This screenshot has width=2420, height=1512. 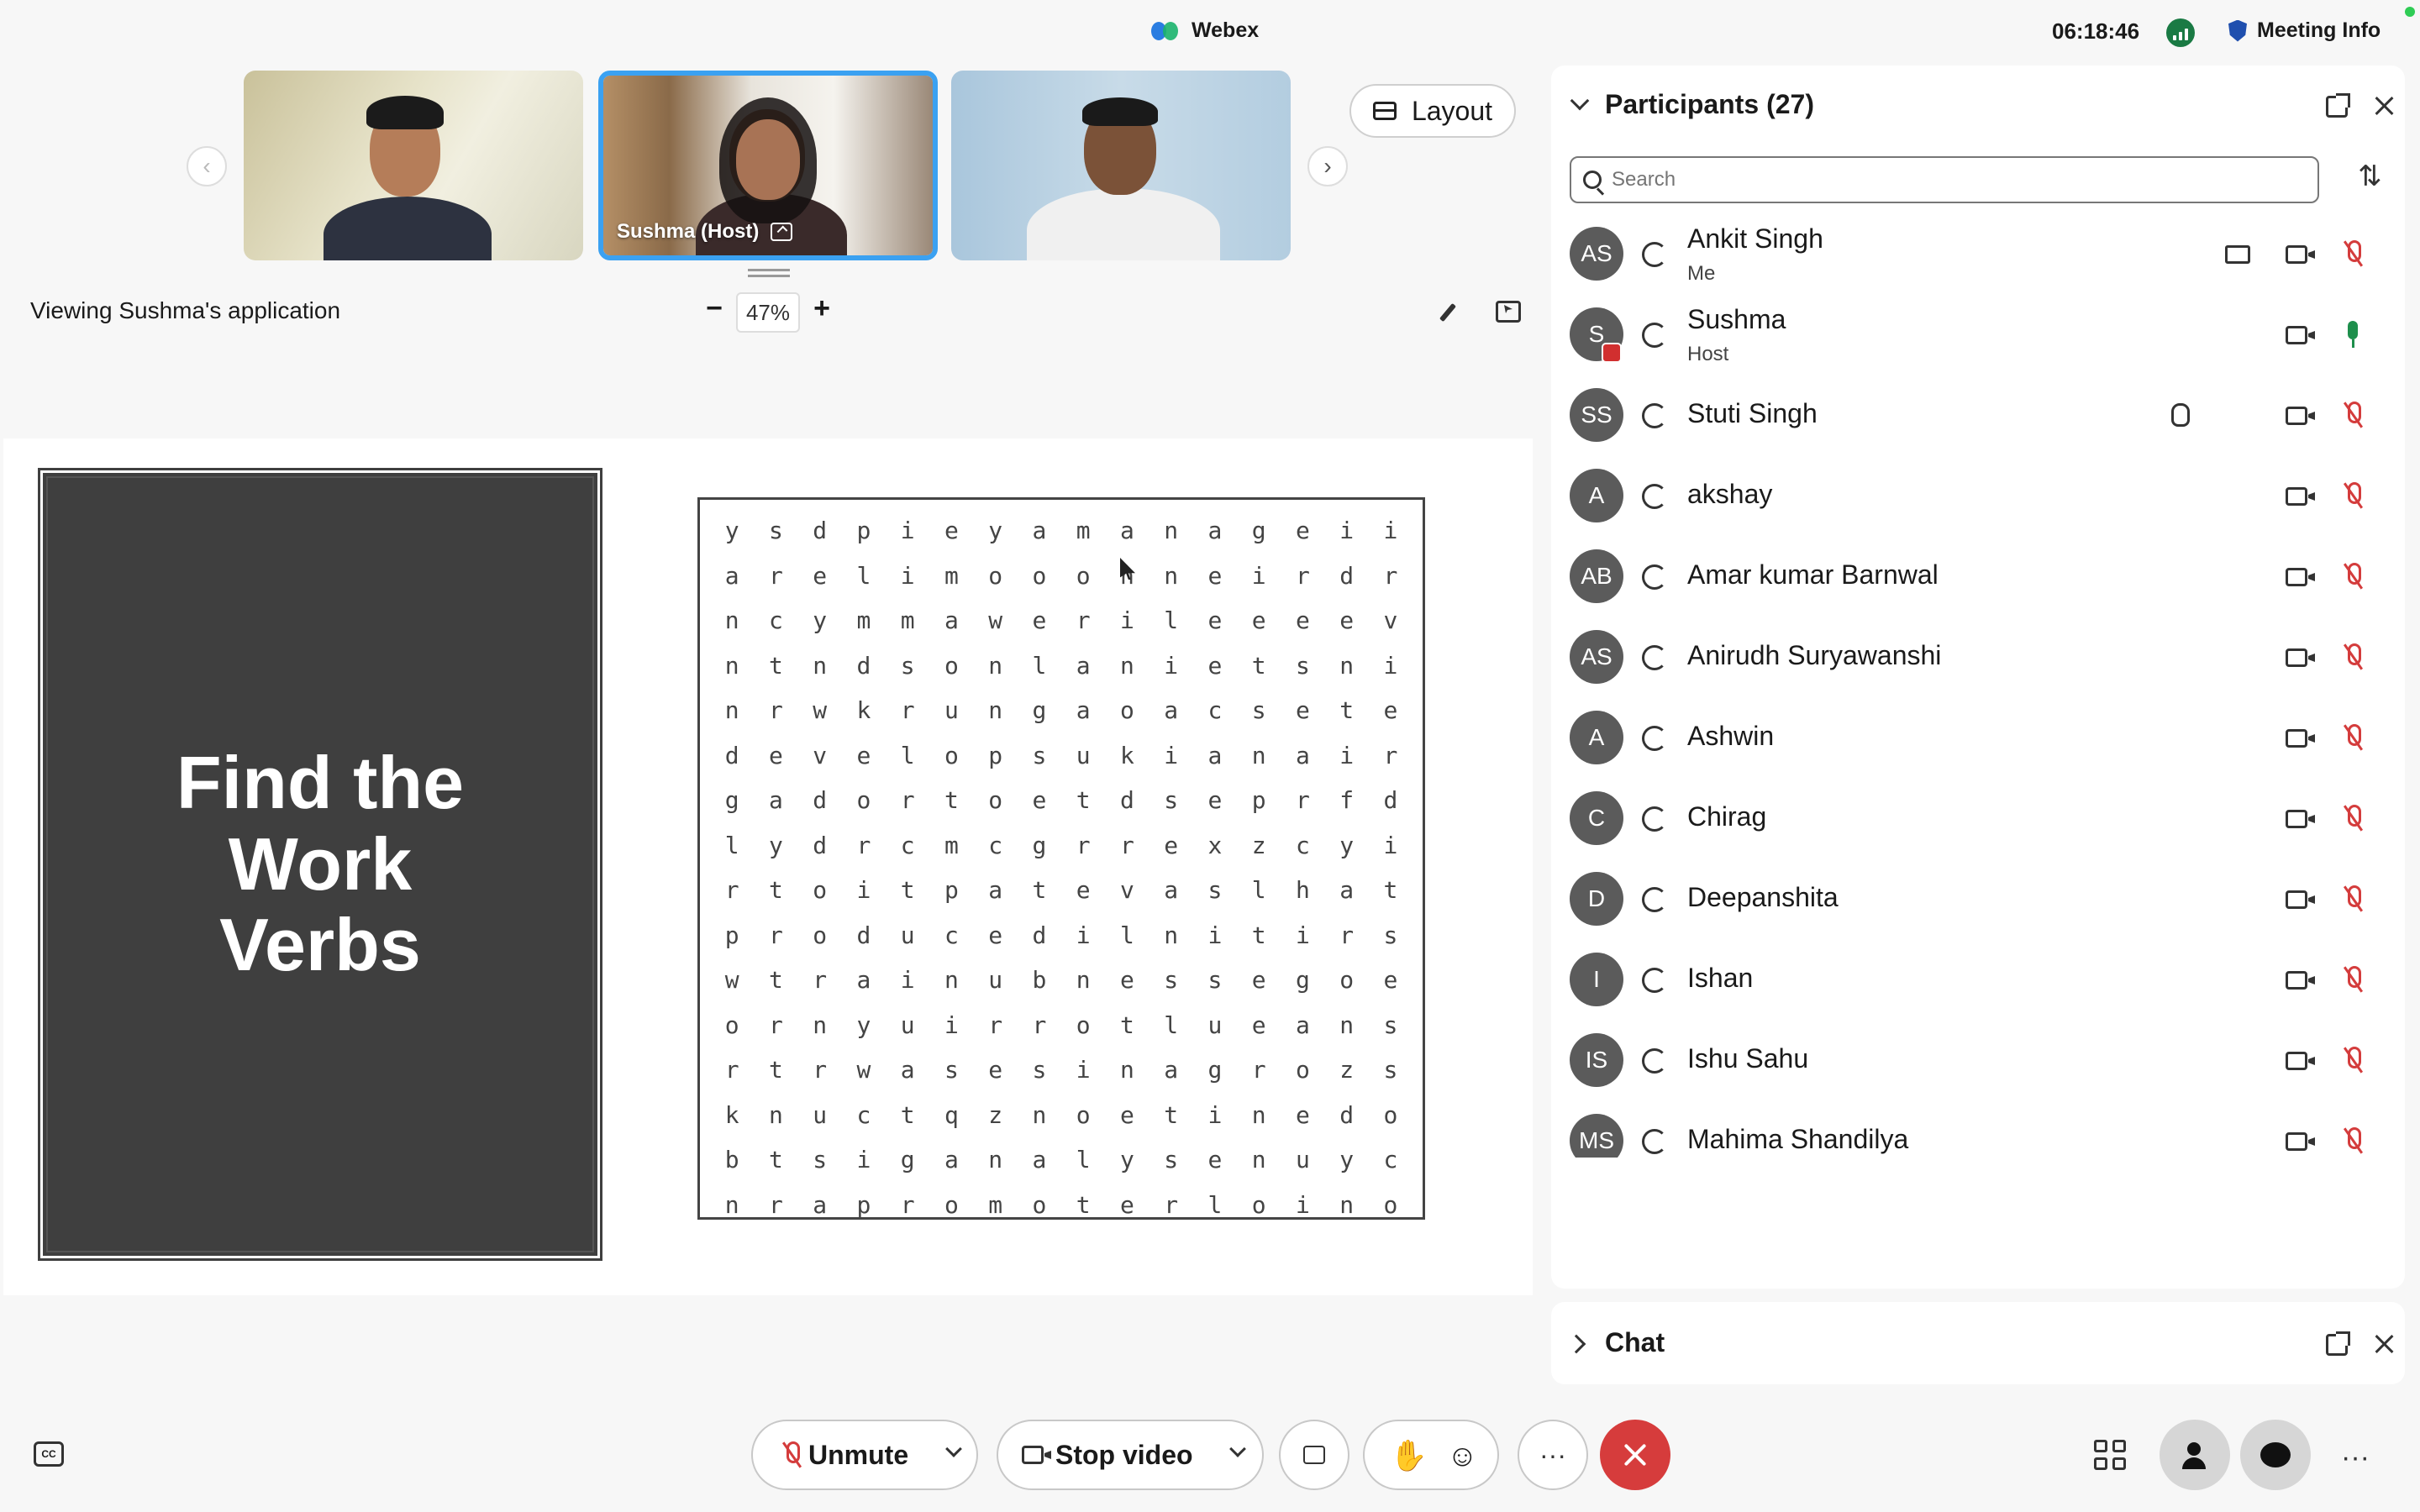 I want to click on grid-letter: r, so click(x=907, y=710).